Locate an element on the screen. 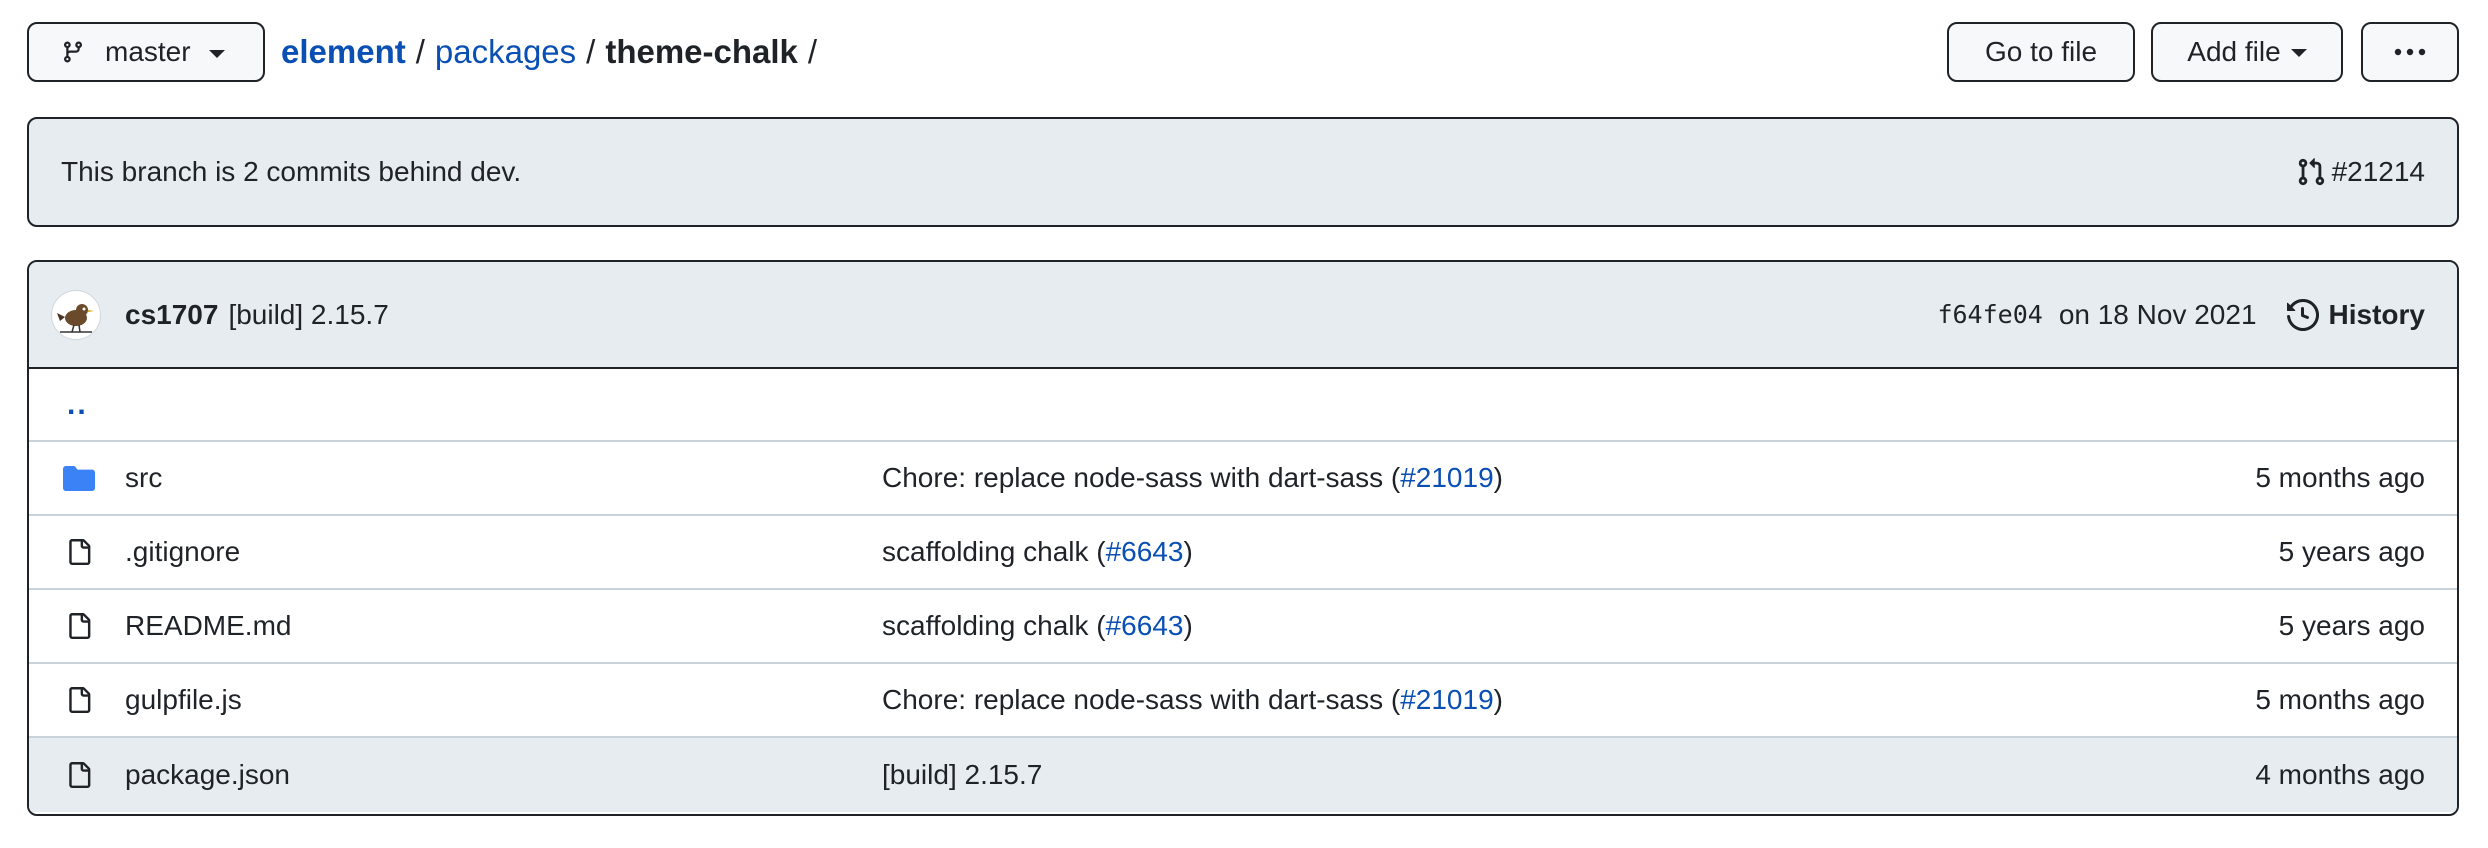  add-file-label: Add file is located at coordinates (2234, 51).